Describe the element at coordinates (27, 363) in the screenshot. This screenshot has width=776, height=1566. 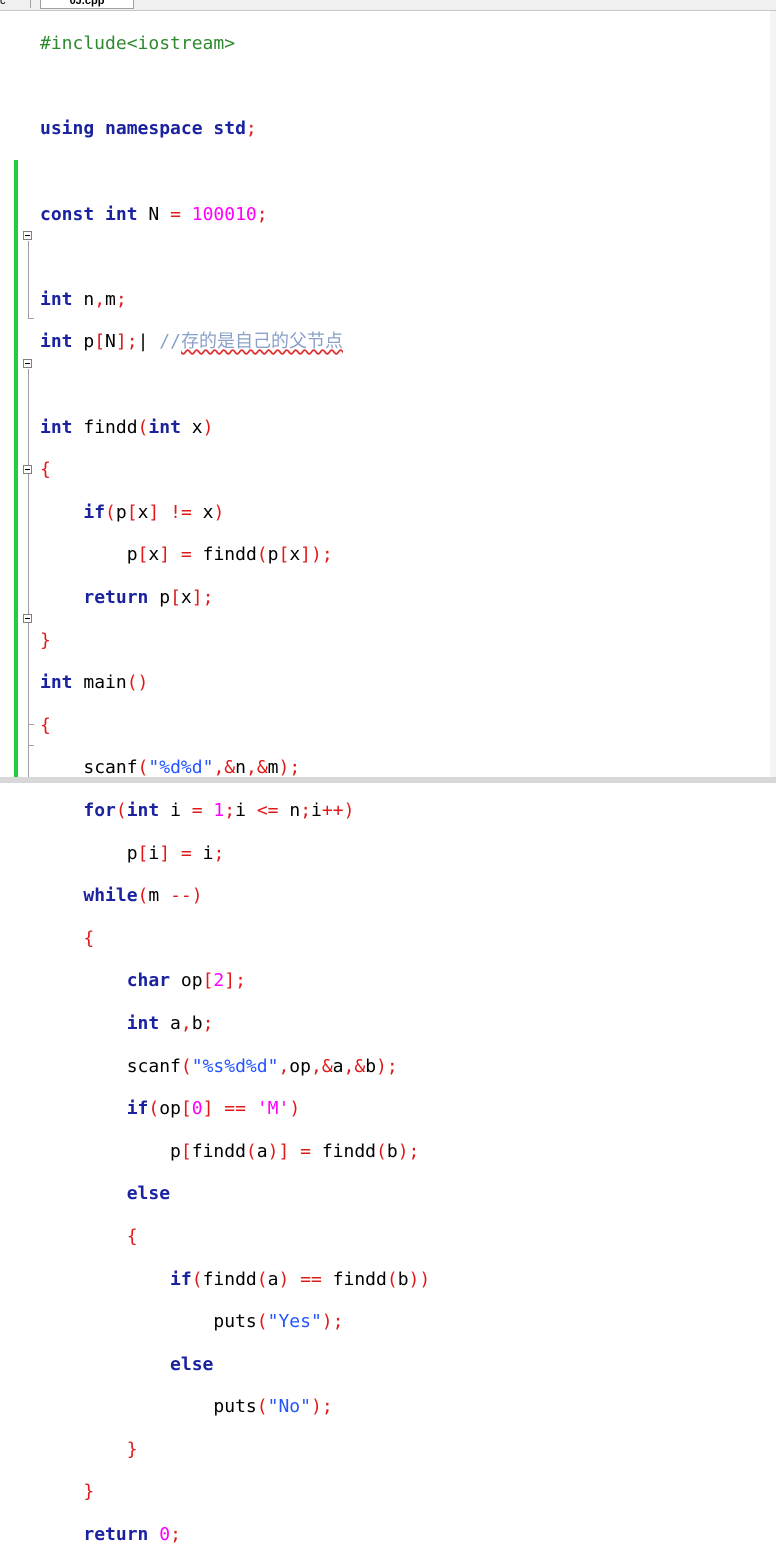
I see `fold-toggle-main` at that location.